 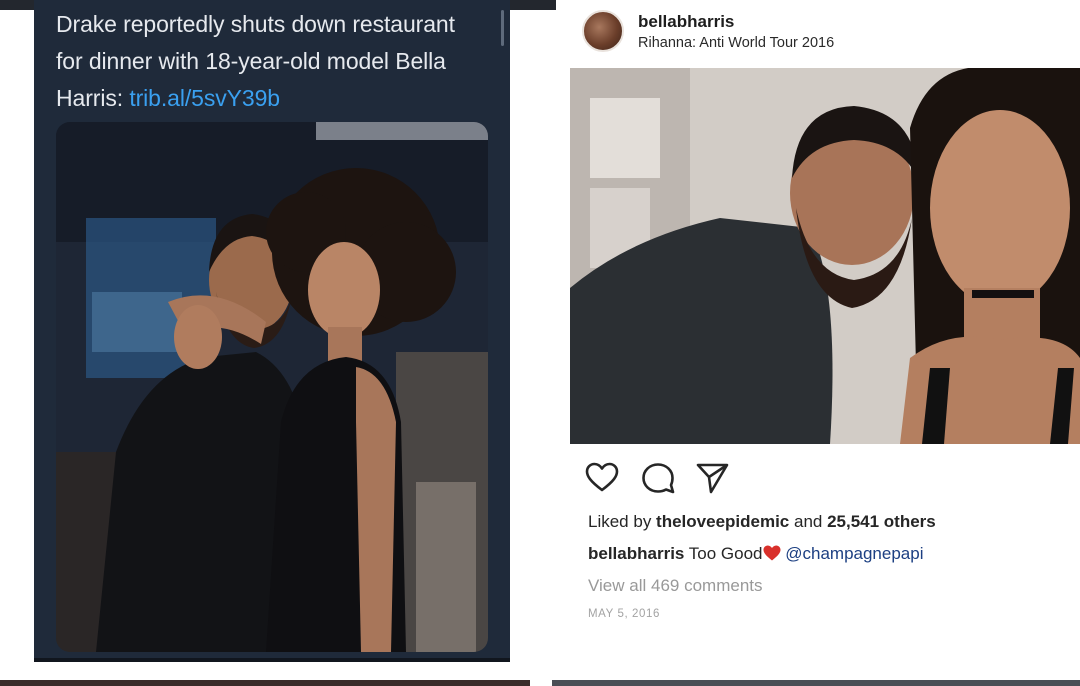 What do you see at coordinates (722, 521) in the screenshot?
I see `liker-username: theloveepidemic` at bounding box center [722, 521].